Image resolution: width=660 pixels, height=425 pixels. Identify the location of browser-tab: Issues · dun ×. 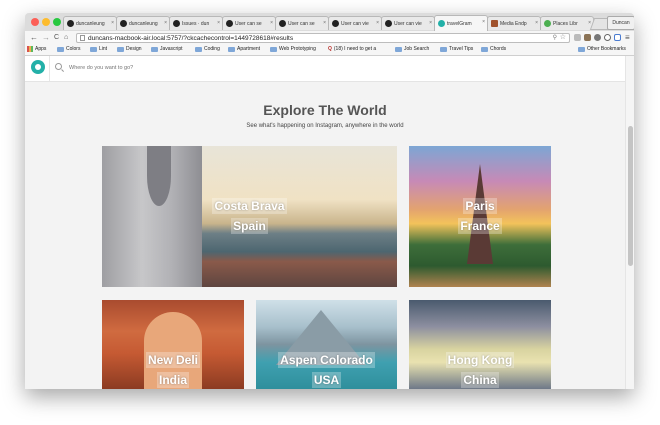
(196, 23).